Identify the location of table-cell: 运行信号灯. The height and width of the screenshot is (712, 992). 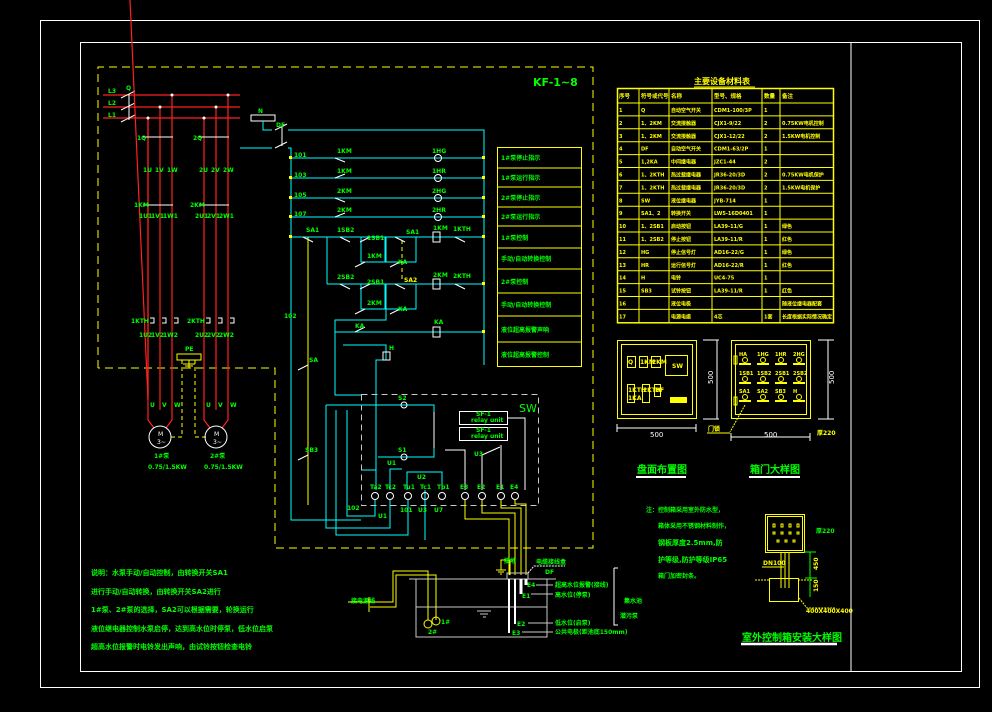
(683, 265).